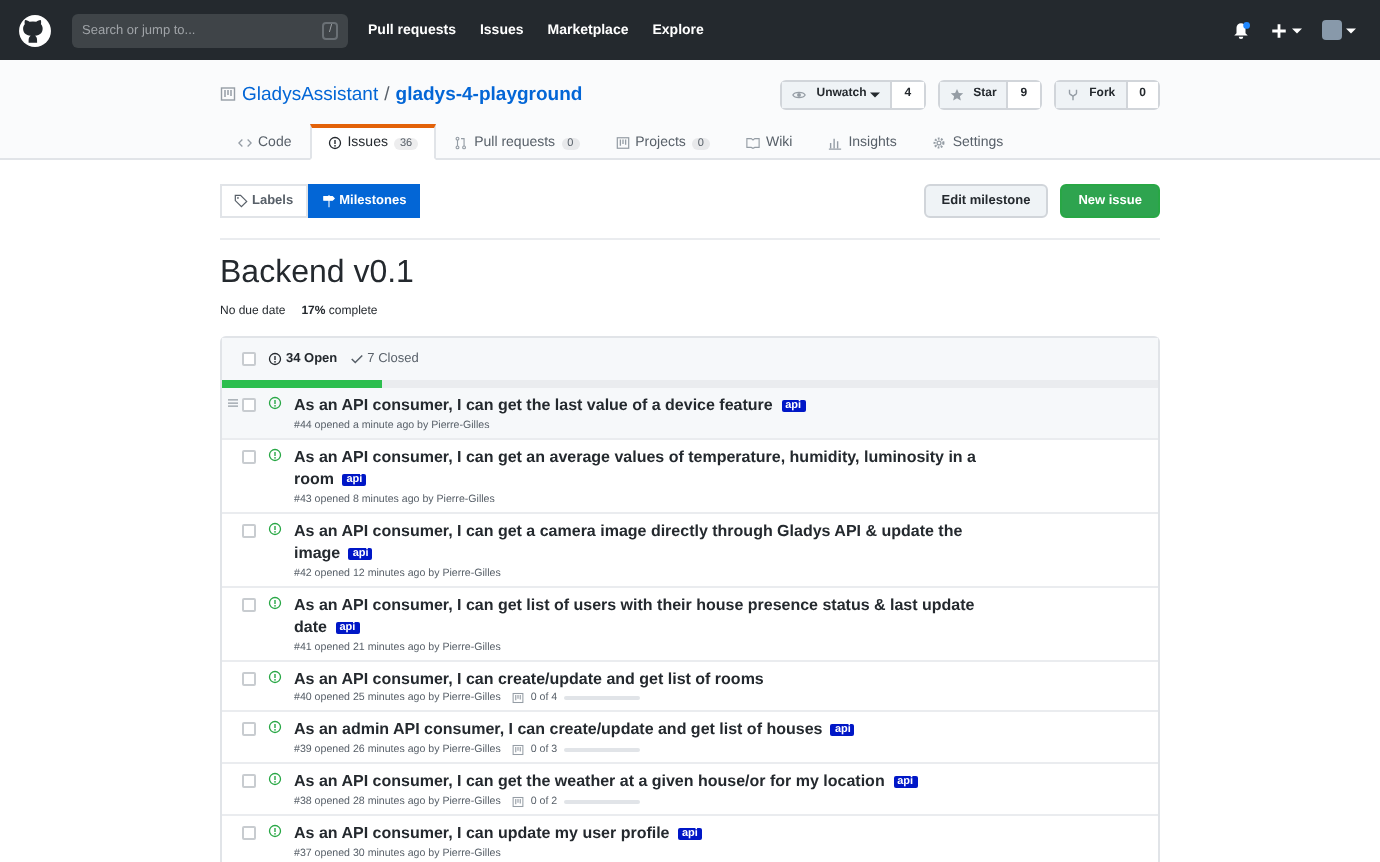 This screenshot has height=862, width=1380. Describe the element at coordinates (228, 94) in the screenshot. I see `repo-icon` at that location.